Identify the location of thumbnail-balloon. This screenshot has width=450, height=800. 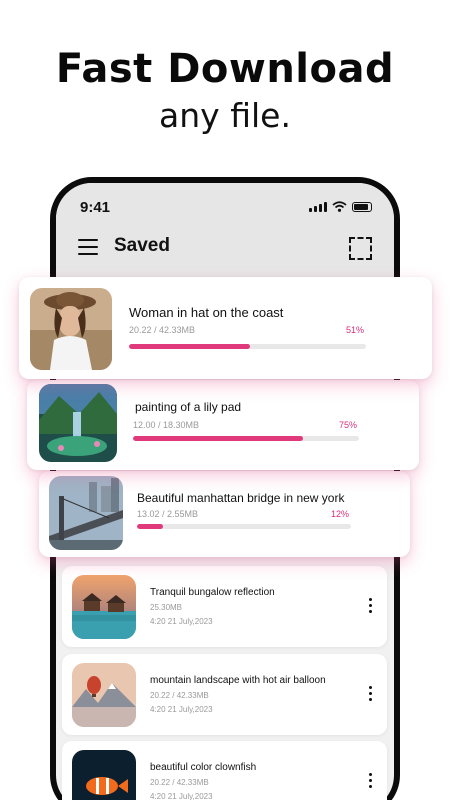
(104, 695).